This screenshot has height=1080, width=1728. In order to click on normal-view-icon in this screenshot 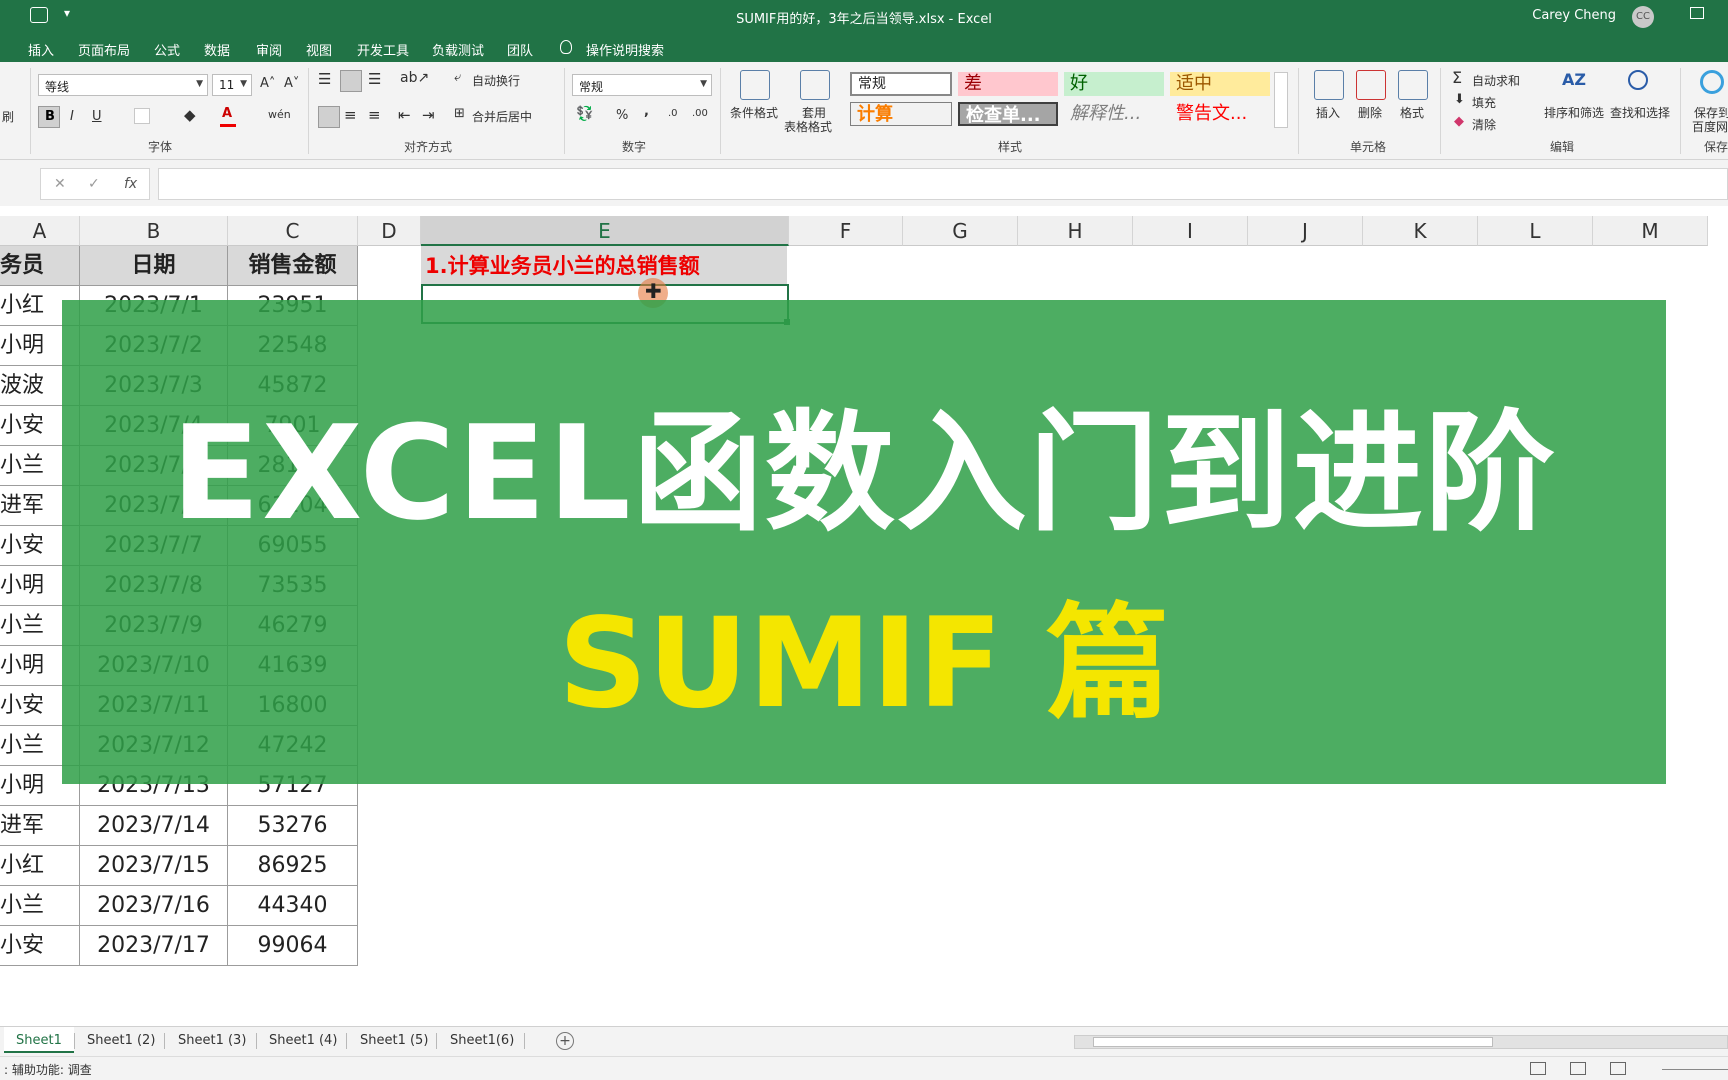, I will do `click(1538, 1068)`.